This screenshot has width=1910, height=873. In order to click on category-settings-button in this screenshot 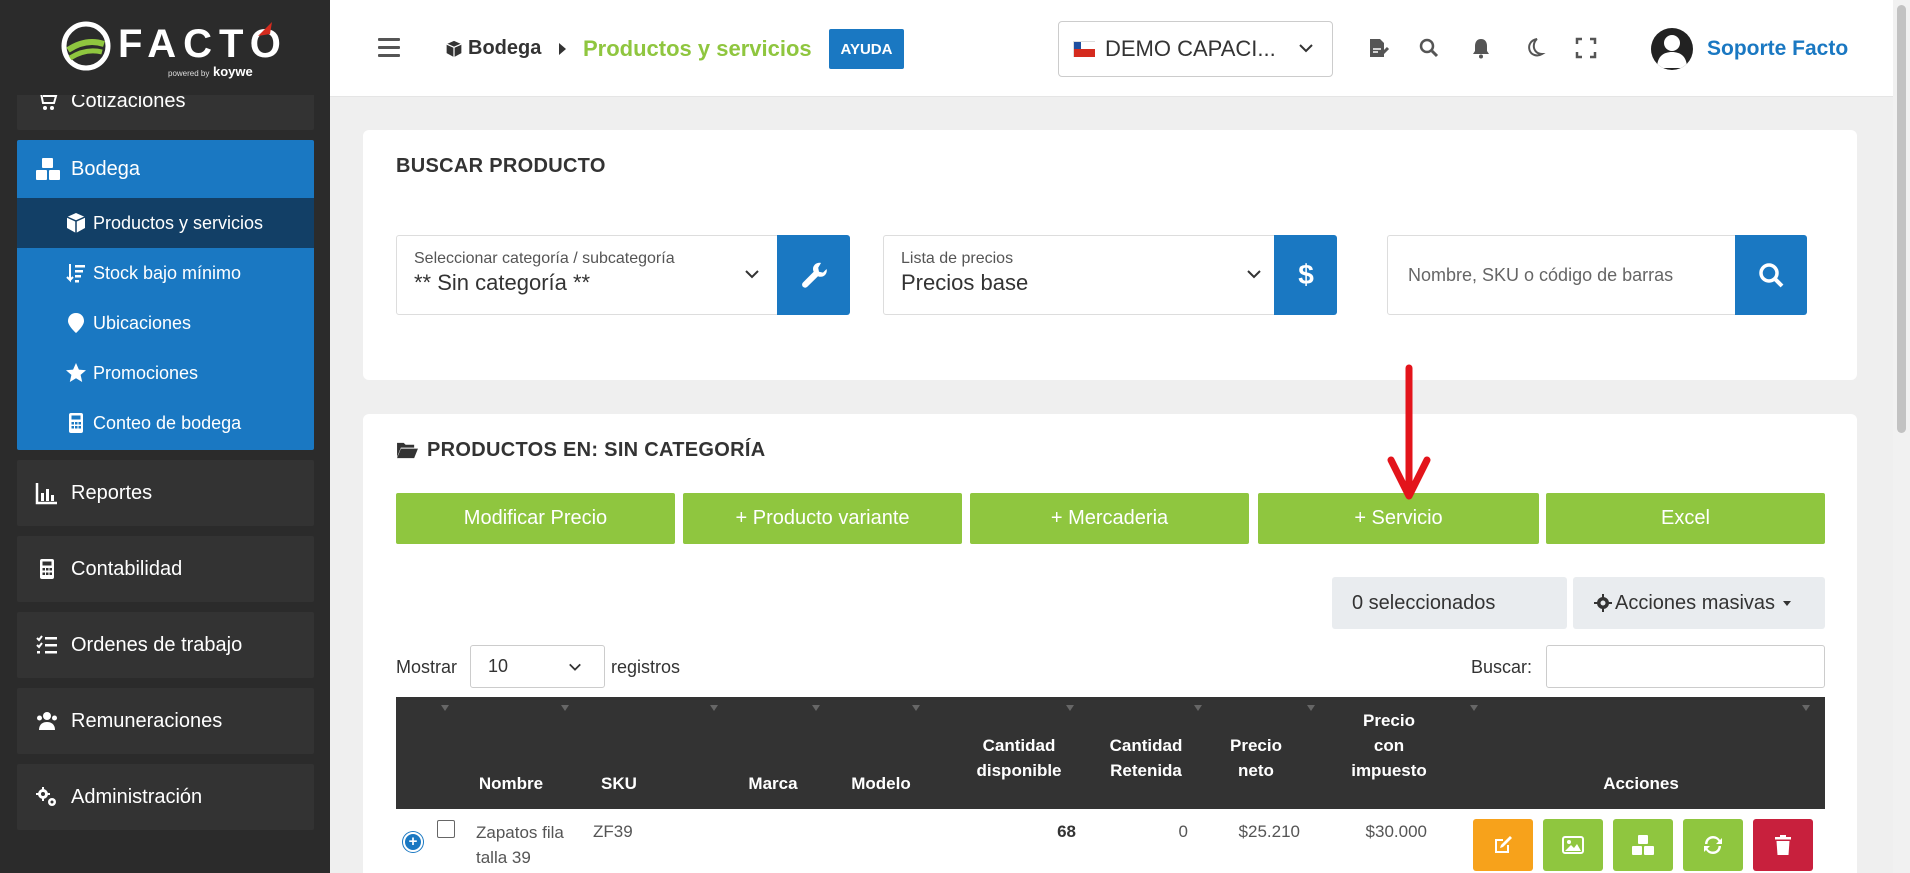, I will do `click(813, 275)`.